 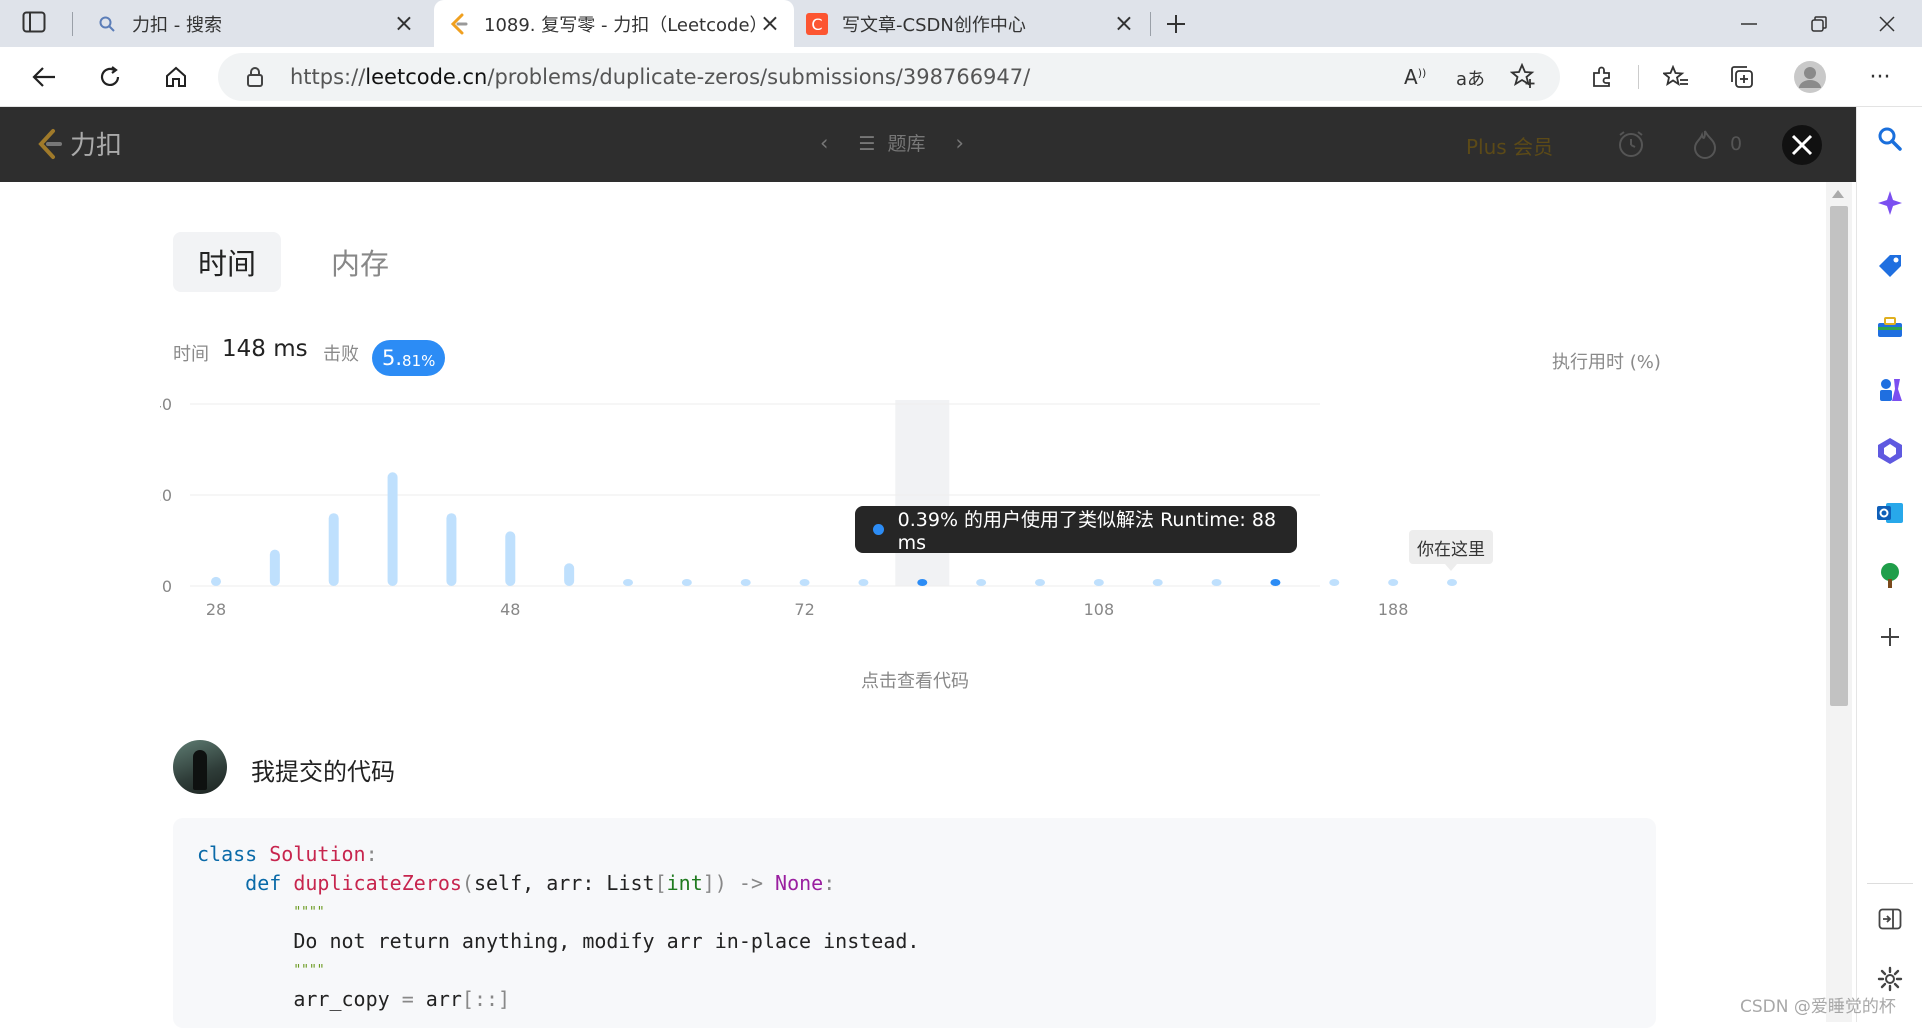 What do you see at coordinates (960, 143) in the screenshot?
I see `next-problem-icon: ›` at bounding box center [960, 143].